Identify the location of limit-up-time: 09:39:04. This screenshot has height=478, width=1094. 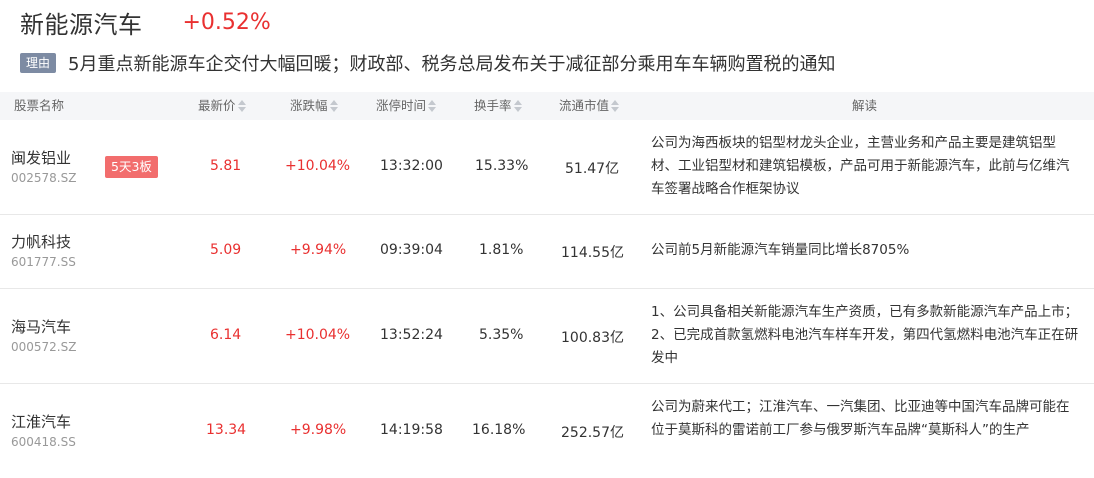
(411, 250).